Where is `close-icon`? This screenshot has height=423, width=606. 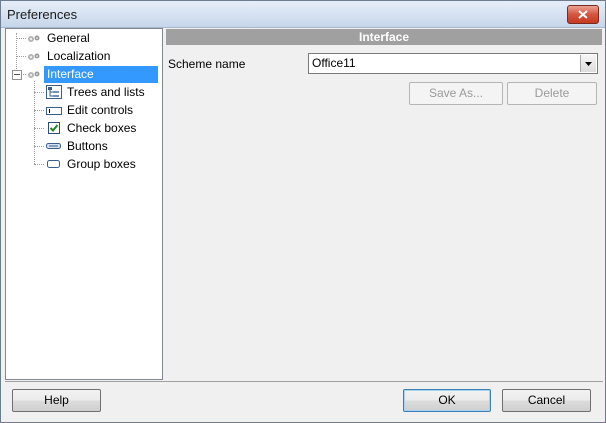 close-icon is located at coordinates (583, 14).